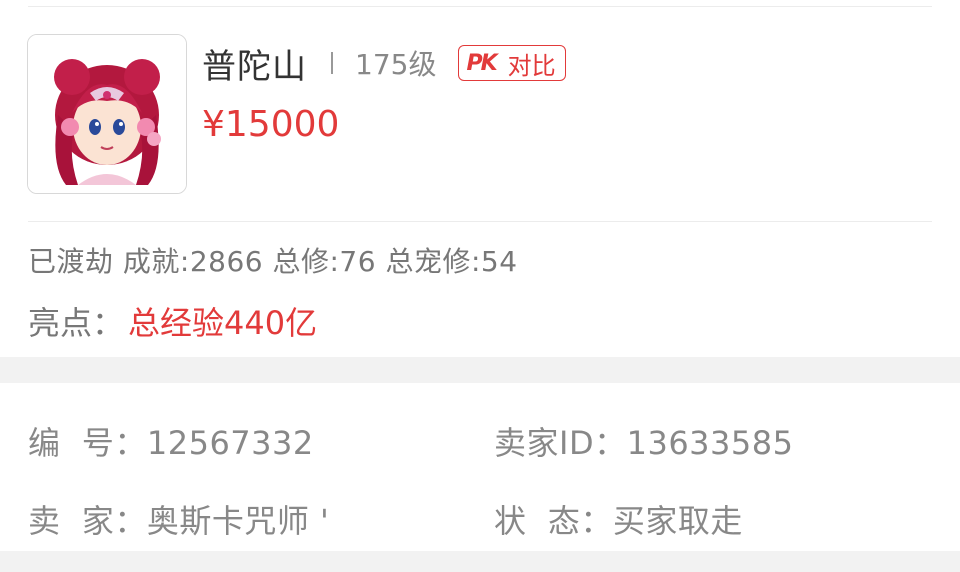 This screenshot has width=960, height=572. Describe the element at coordinates (273, 261) in the screenshot. I see `stats-summary: 已渡劫 成就:2866 总修:76 总宠修:54` at that location.